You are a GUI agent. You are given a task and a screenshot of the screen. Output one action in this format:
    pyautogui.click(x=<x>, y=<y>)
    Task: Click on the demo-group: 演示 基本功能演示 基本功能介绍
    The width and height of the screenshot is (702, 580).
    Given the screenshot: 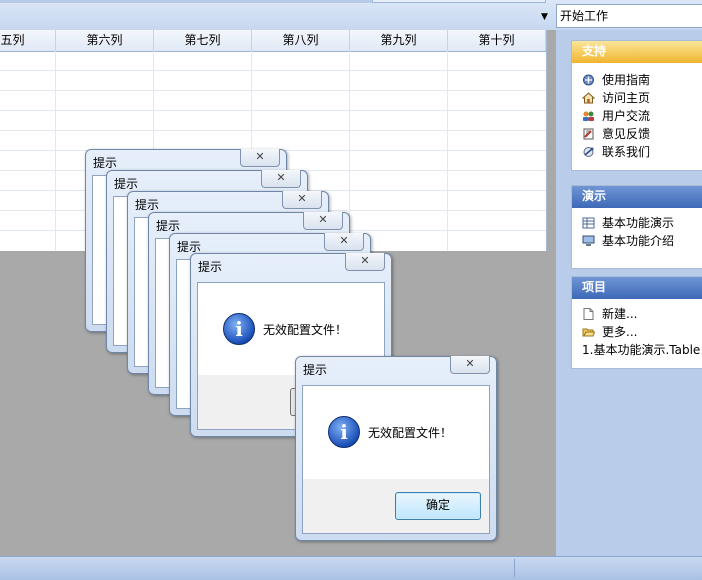 What is the action you would take?
    pyautogui.click(x=636, y=227)
    